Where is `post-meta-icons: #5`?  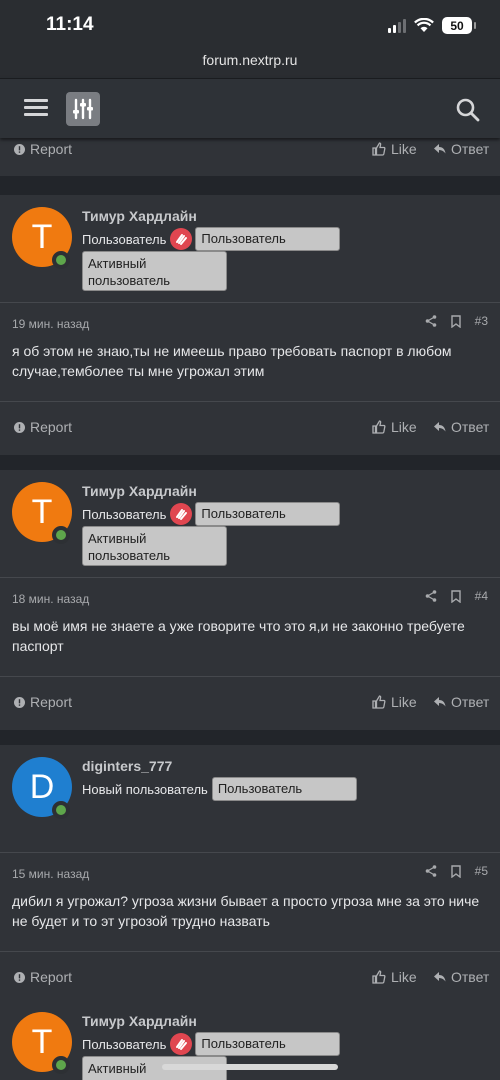 post-meta-icons: #5 is located at coordinates (456, 871).